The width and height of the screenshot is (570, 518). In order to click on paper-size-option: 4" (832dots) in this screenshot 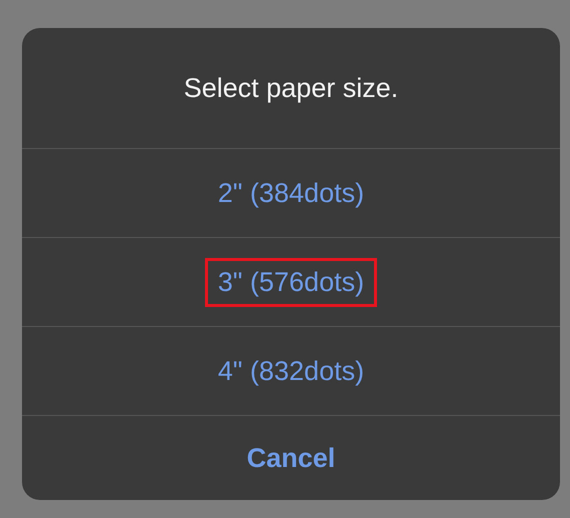, I will do `click(291, 371)`.